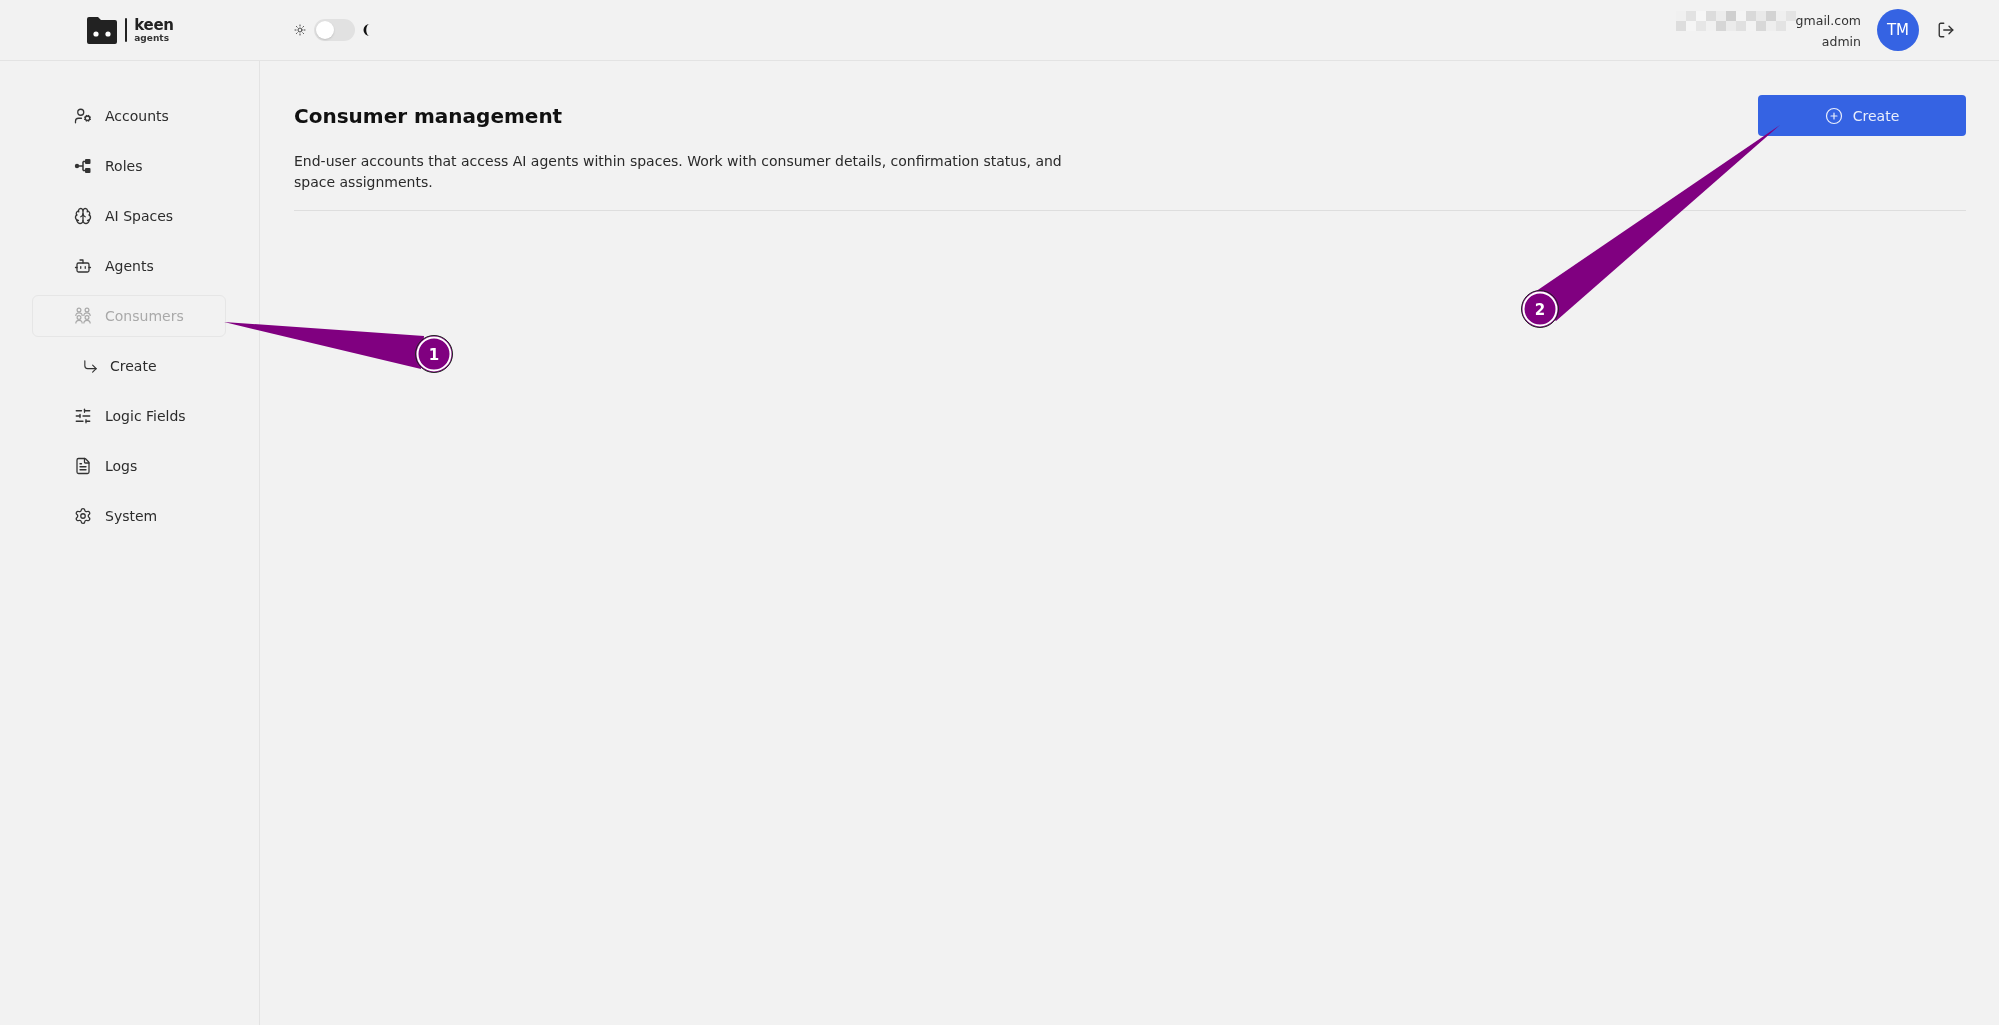 The width and height of the screenshot is (1999, 1025). Describe the element at coordinates (678, 172) in the screenshot. I see `page-description: End-user accounts that access AI agents within spaces. Work with consumer details, confirmation status, and space assignments.` at that location.